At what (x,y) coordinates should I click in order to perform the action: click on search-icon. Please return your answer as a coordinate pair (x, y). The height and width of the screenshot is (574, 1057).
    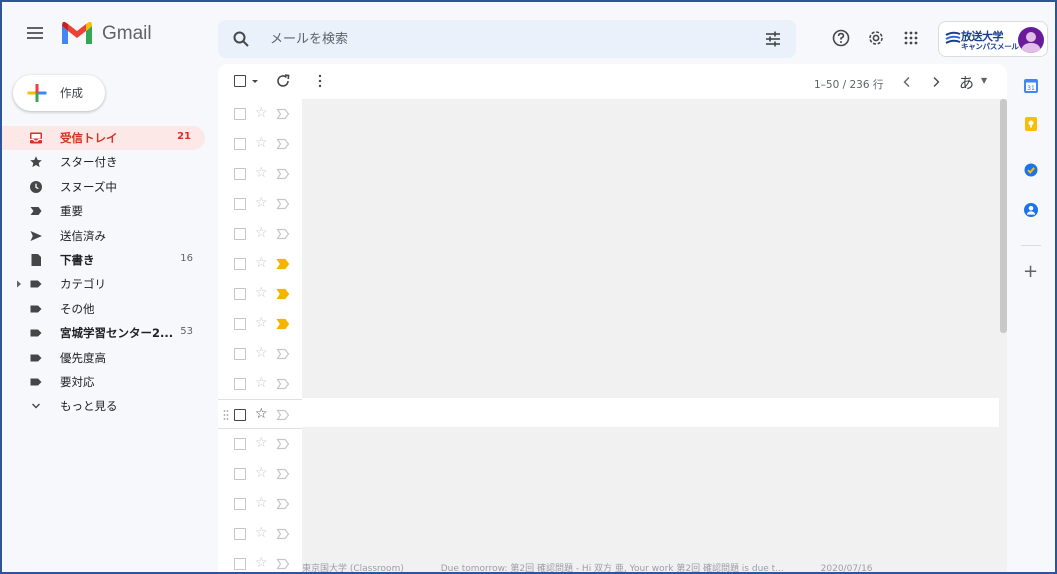
    Looking at the image, I should click on (241, 39).